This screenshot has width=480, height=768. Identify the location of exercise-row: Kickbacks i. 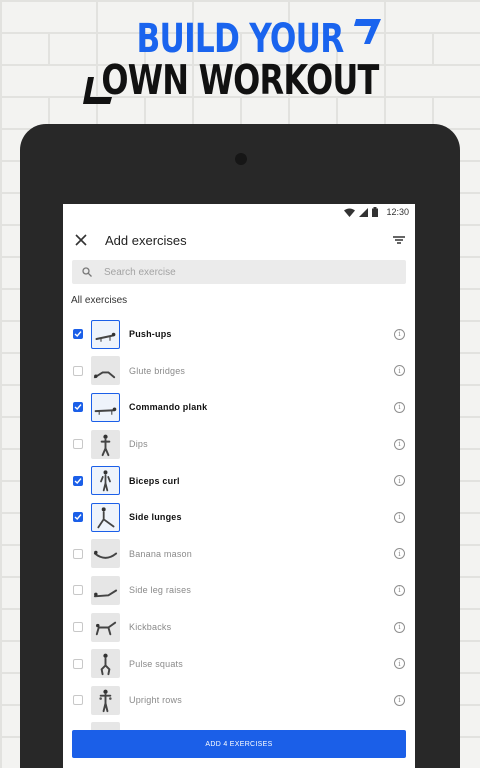
(239, 627).